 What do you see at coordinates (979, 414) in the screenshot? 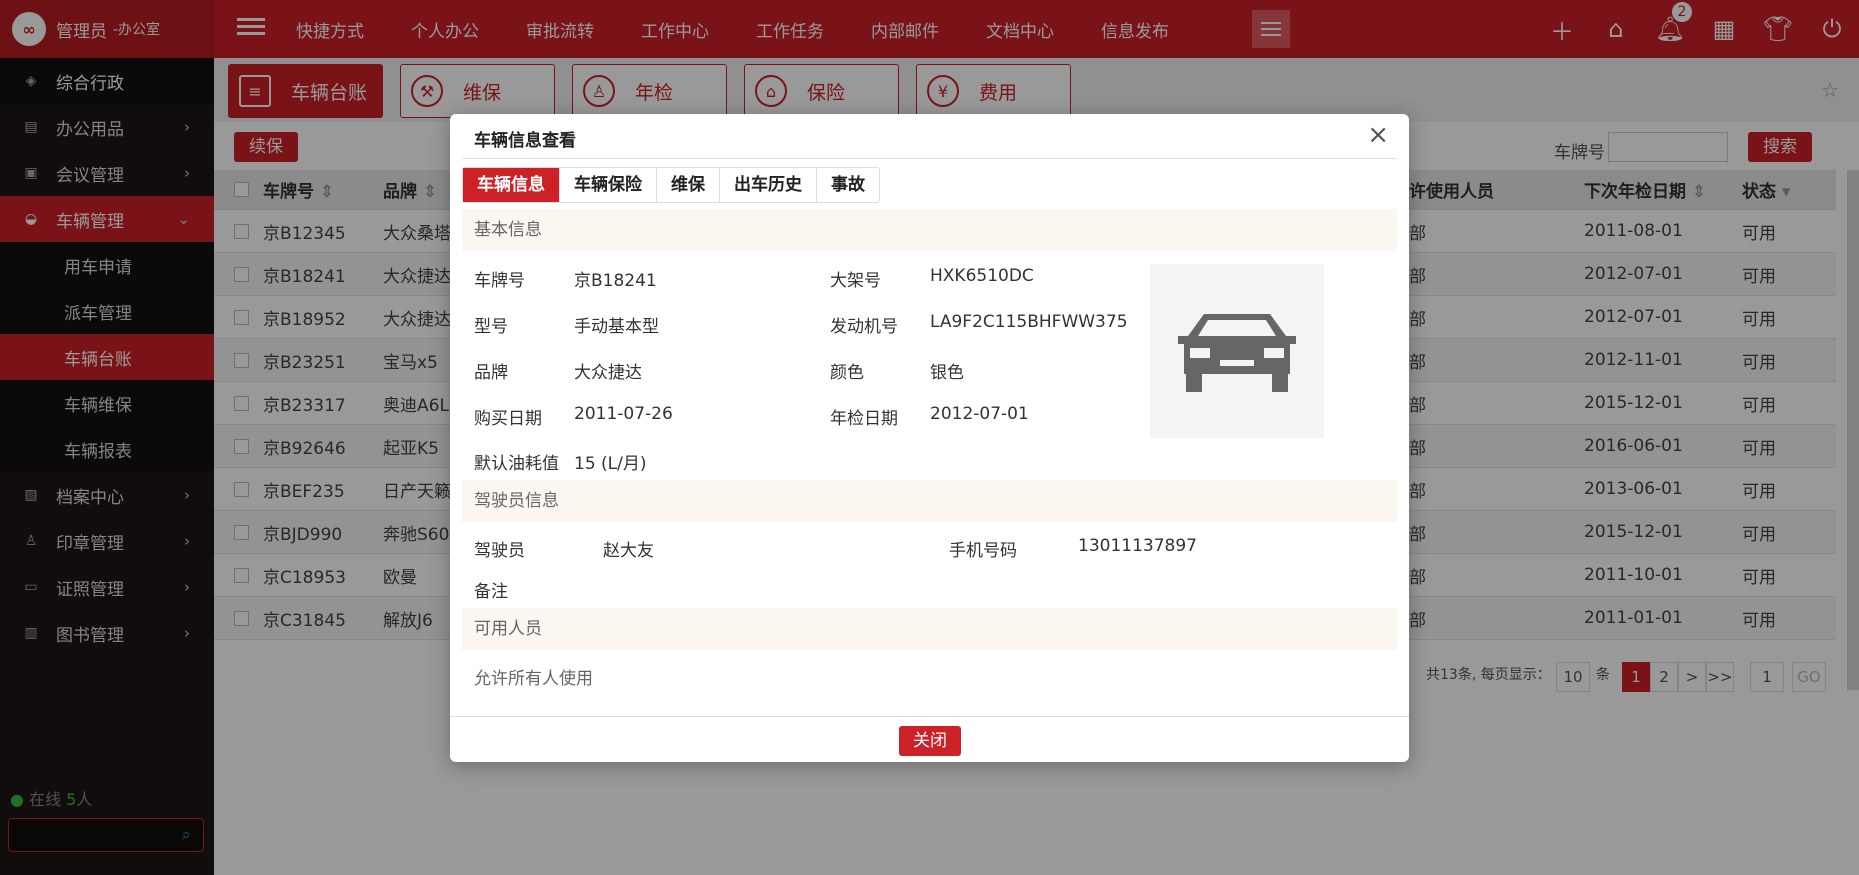
I see `inspection-date-value: 2012-07-01` at bounding box center [979, 414].